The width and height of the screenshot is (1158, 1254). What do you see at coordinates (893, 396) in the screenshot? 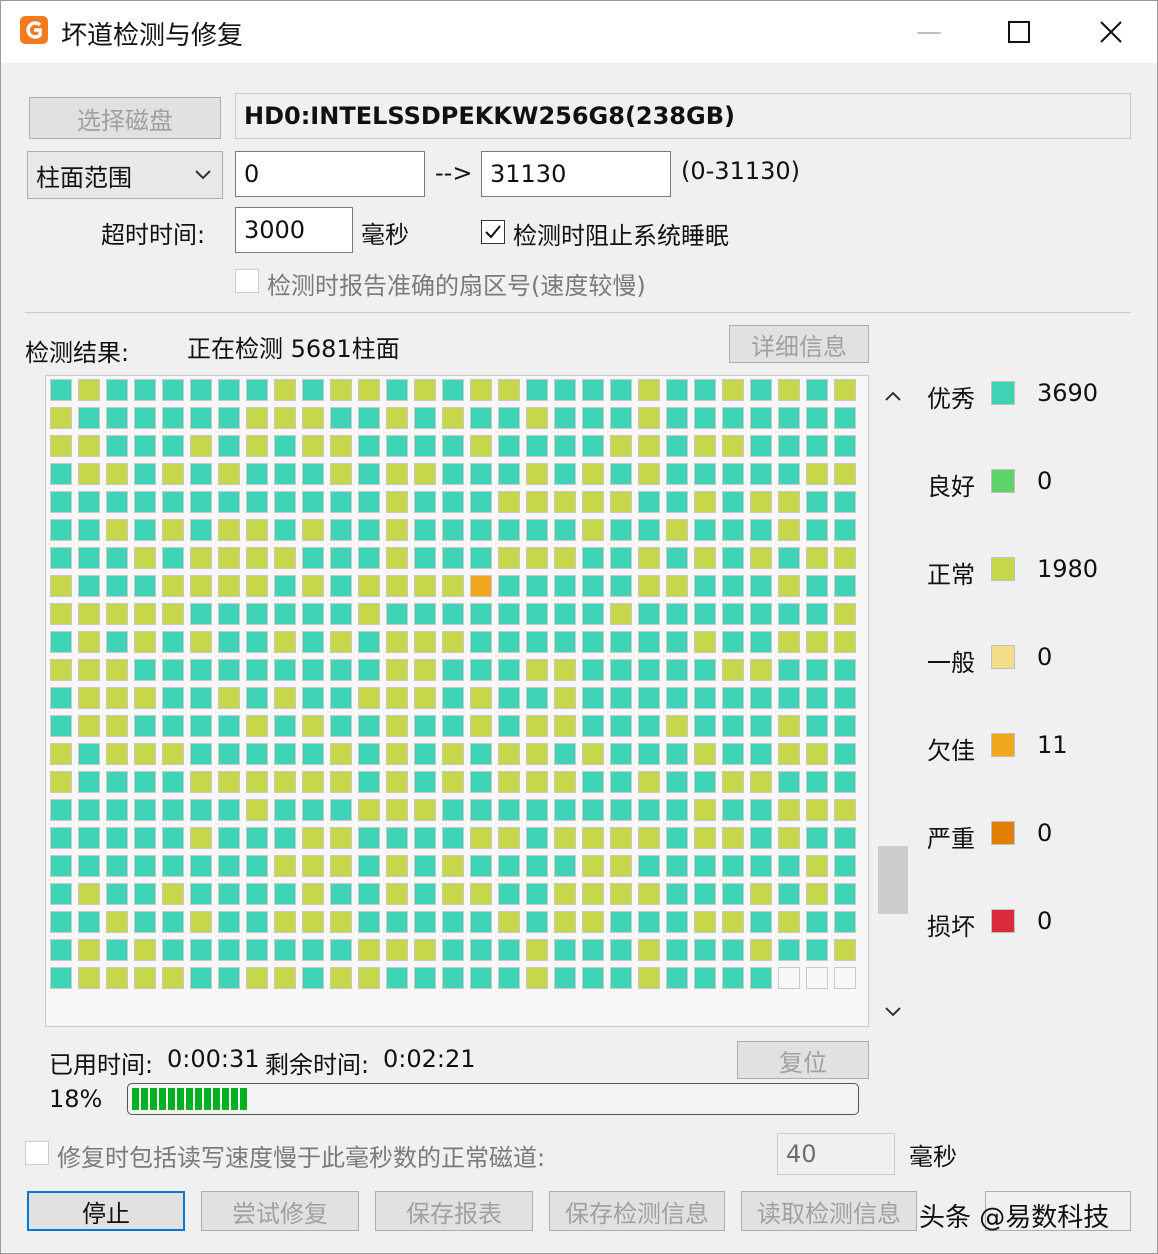
I see `scroll-up-icon` at bounding box center [893, 396].